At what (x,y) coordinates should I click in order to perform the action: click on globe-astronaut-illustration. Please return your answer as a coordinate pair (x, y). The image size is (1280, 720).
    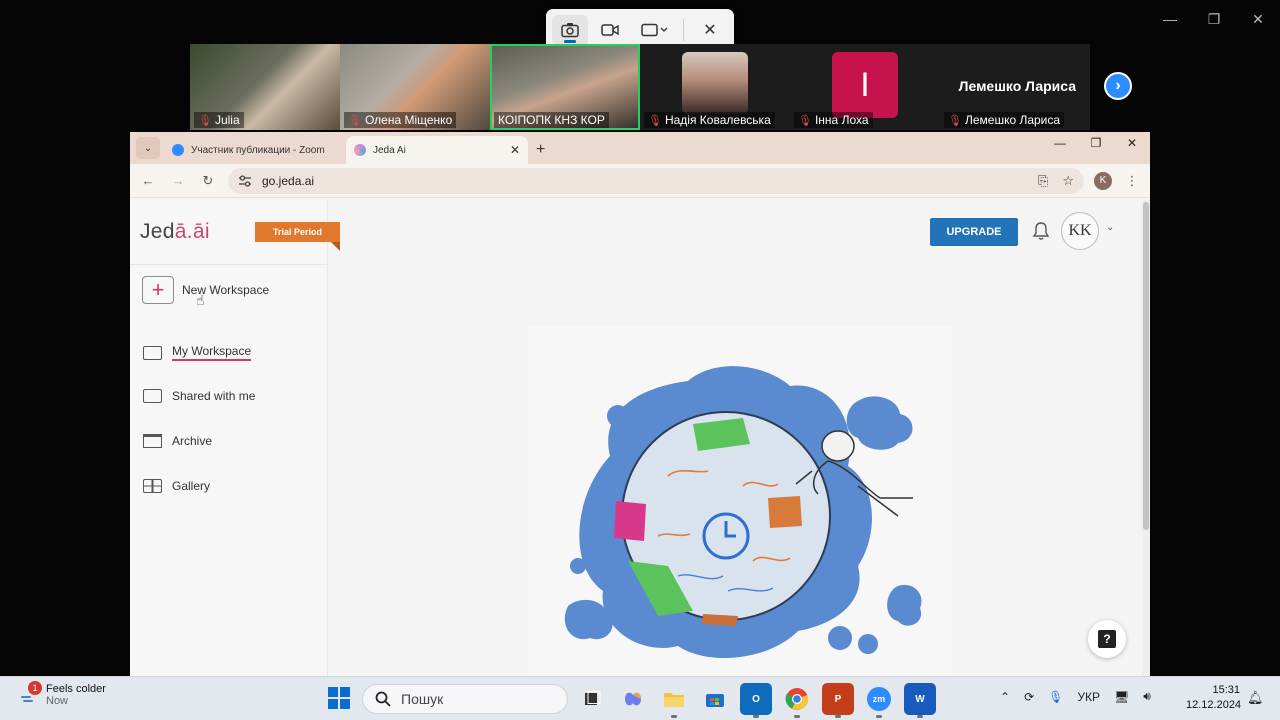
    Looking at the image, I should click on (743, 512).